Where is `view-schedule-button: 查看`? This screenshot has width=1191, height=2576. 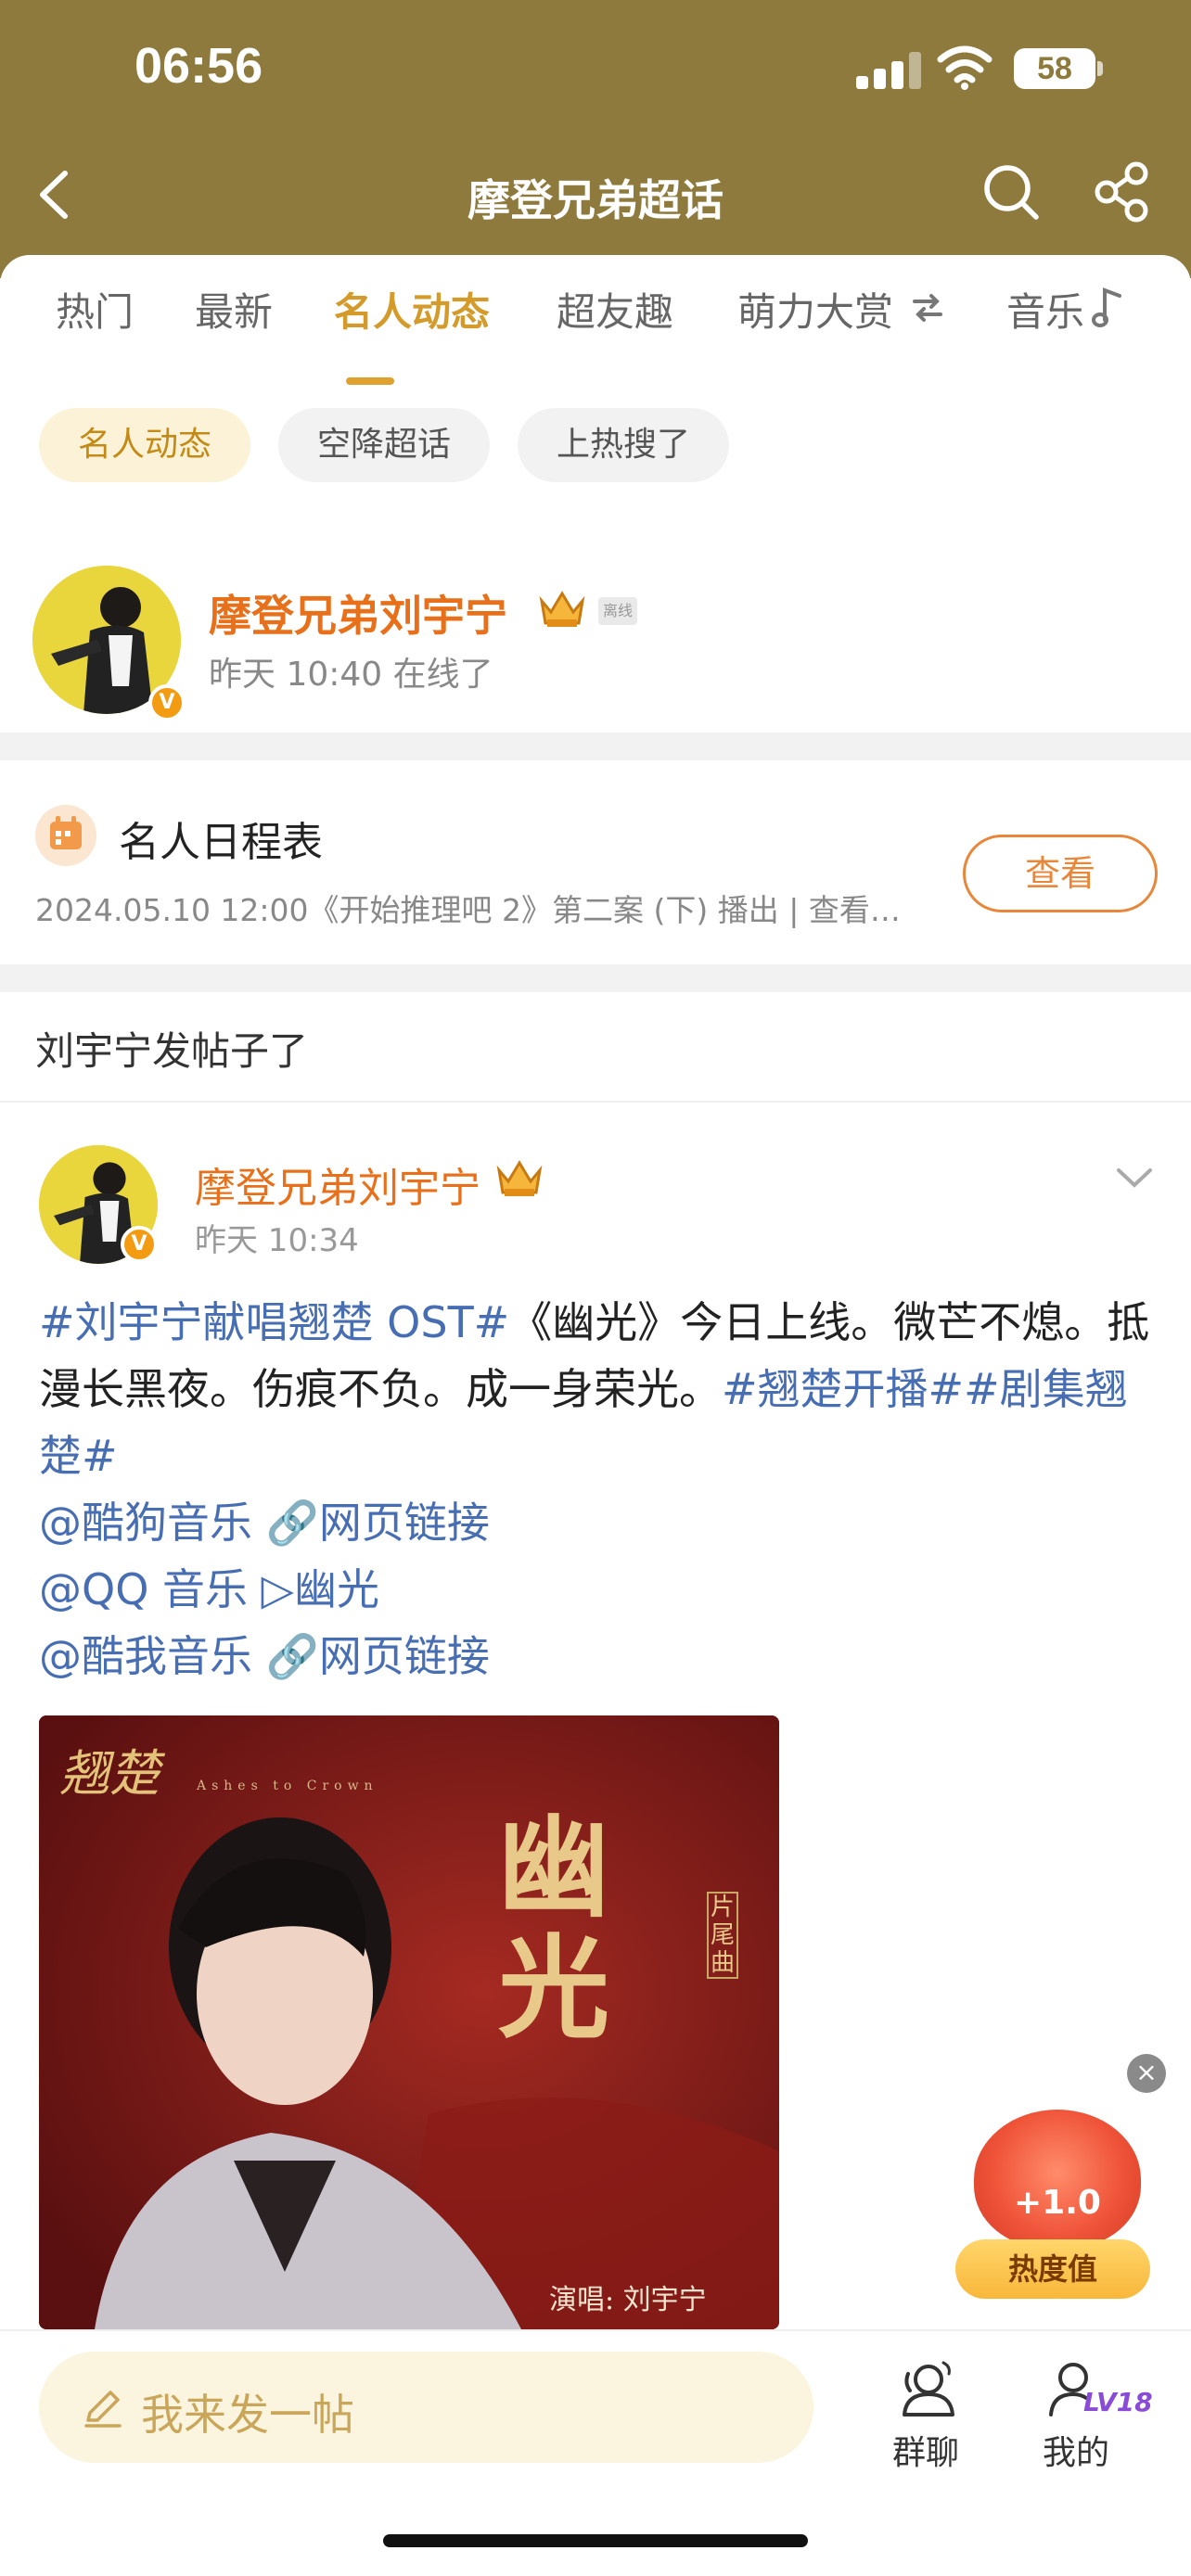
view-schedule-button: 查看 is located at coordinates (1060, 873).